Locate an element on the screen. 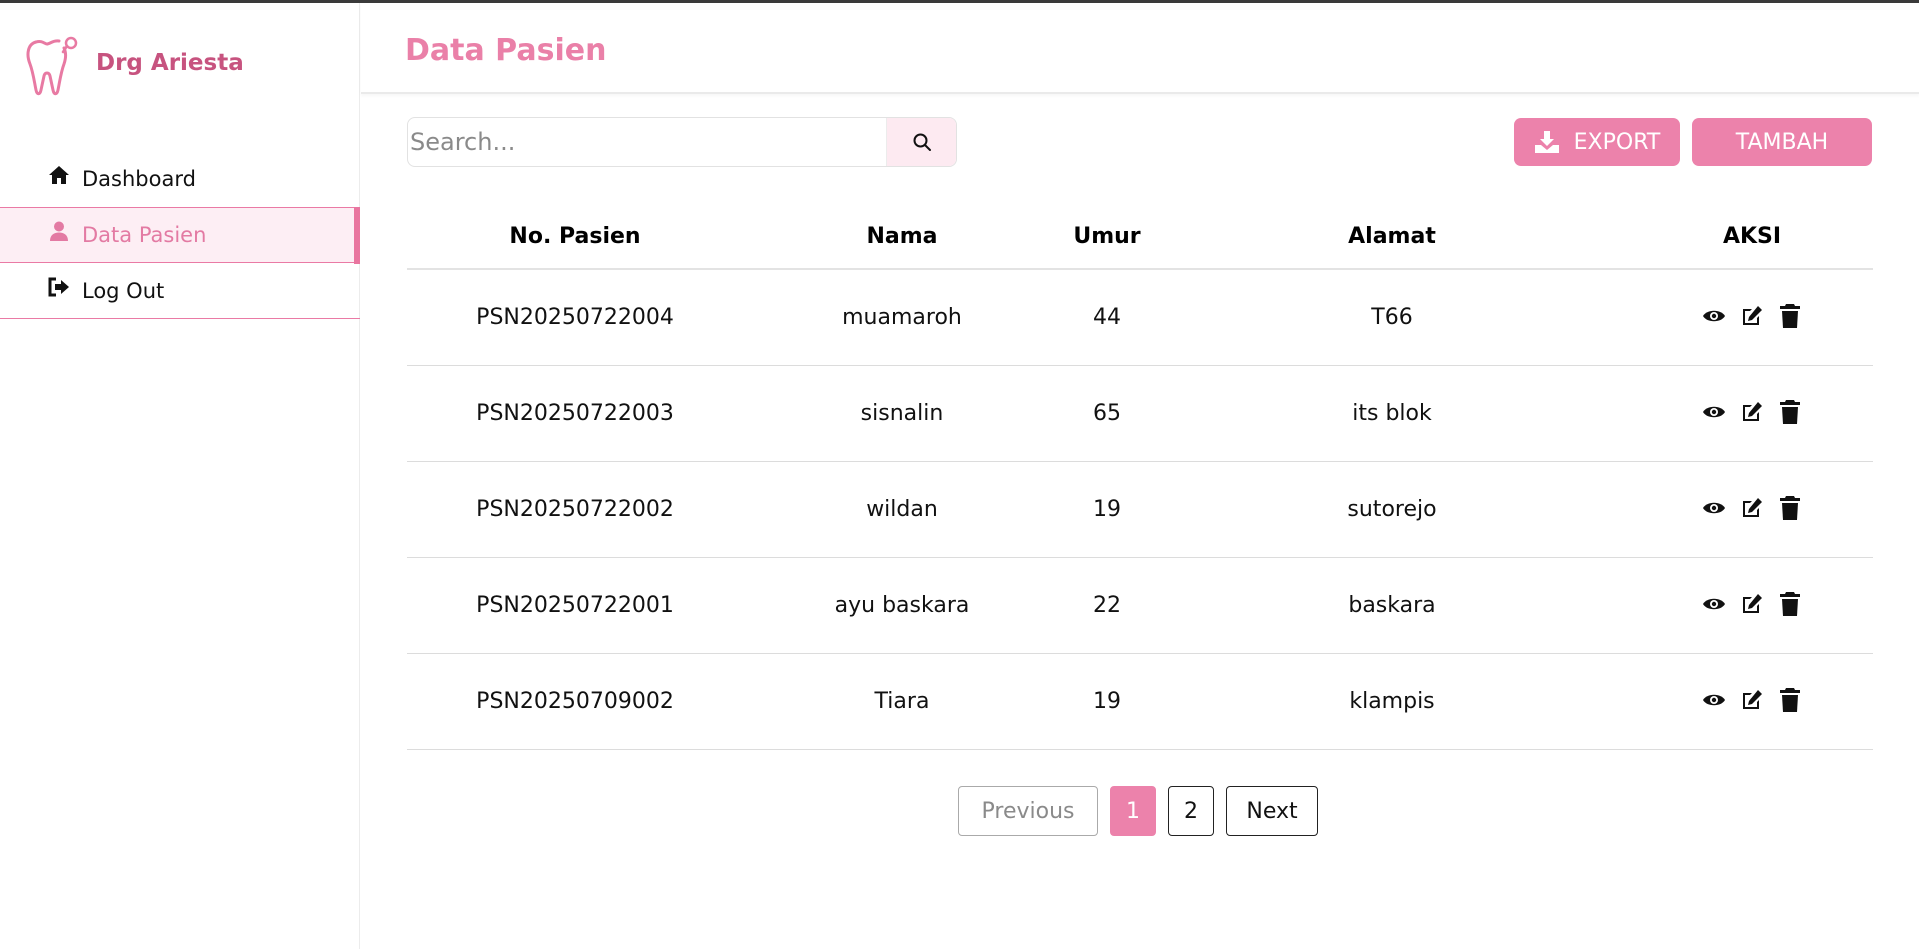 The image size is (1919, 949). previous-page-button: Previous is located at coordinates (1028, 811).